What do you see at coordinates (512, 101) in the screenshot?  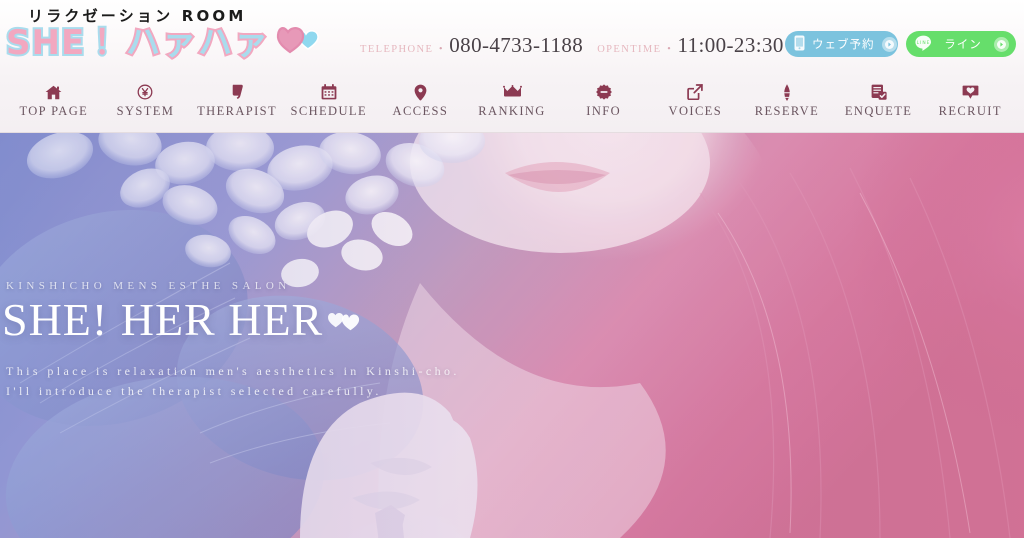 I see `nav-item-ranking: RANKING` at bounding box center [512, 101].